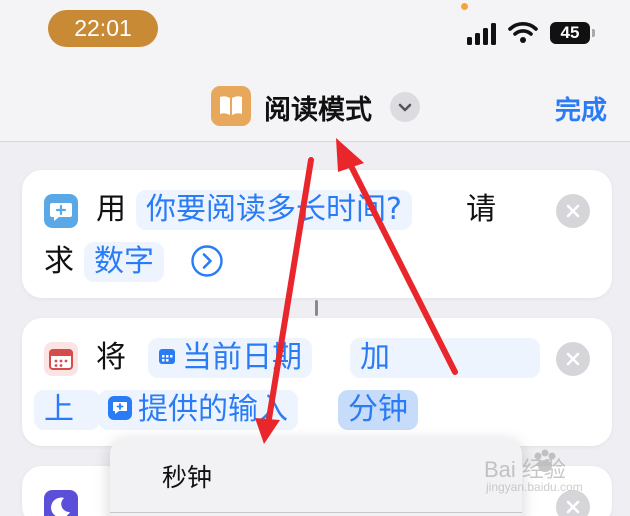  I want to click on verb-request-part2: 求, so click(59, 261).